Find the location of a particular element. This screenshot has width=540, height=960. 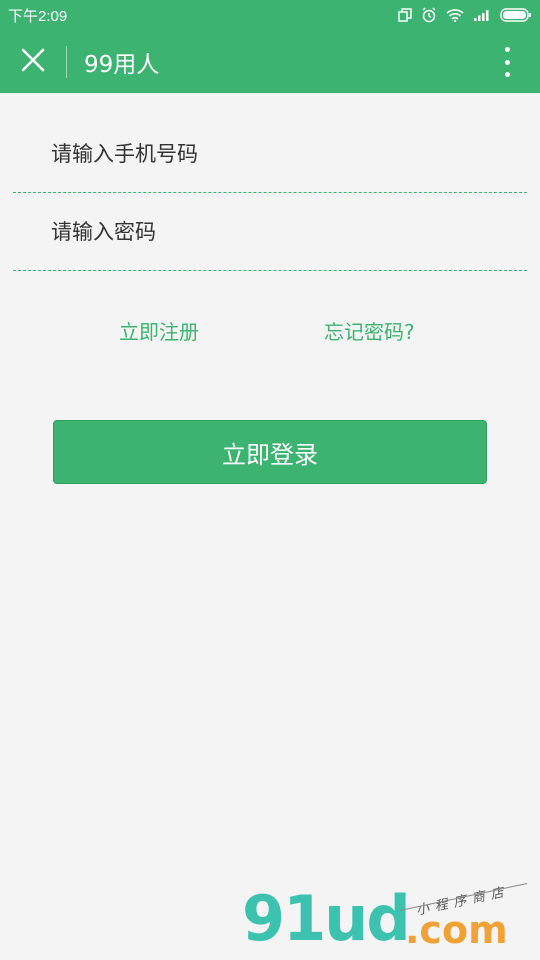

watermark-logo: 91ud .com 小程序商店 is located at coordinates (390, 920).